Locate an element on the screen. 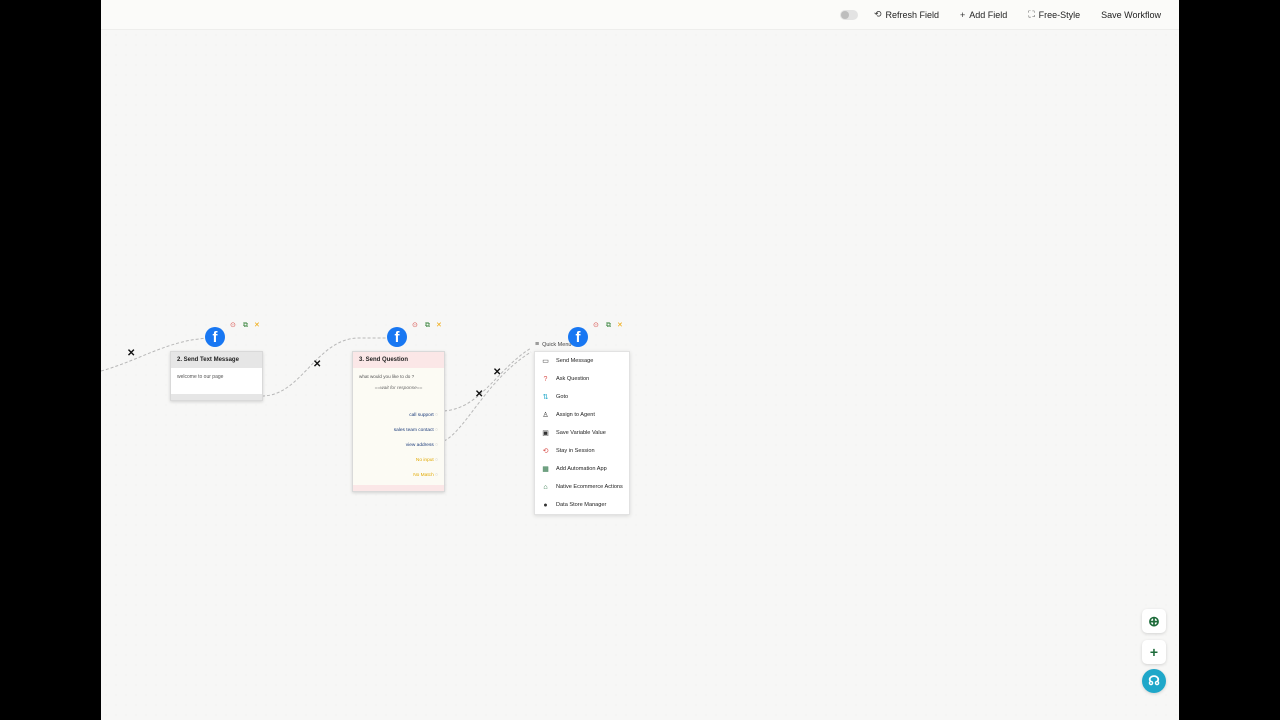 Image resolution: width=1280 pixels, height=720 pixels. option-label: call support is located at coordinates (421, 415).